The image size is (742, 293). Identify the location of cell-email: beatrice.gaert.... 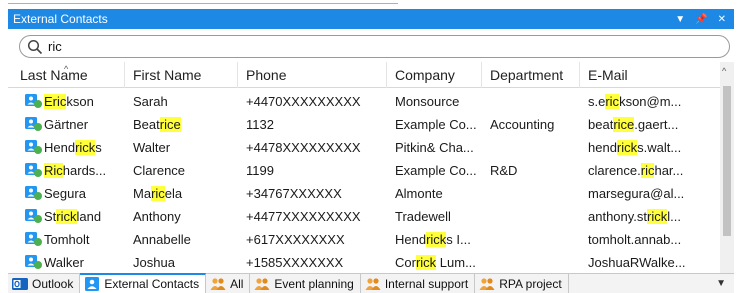
(650, 124).